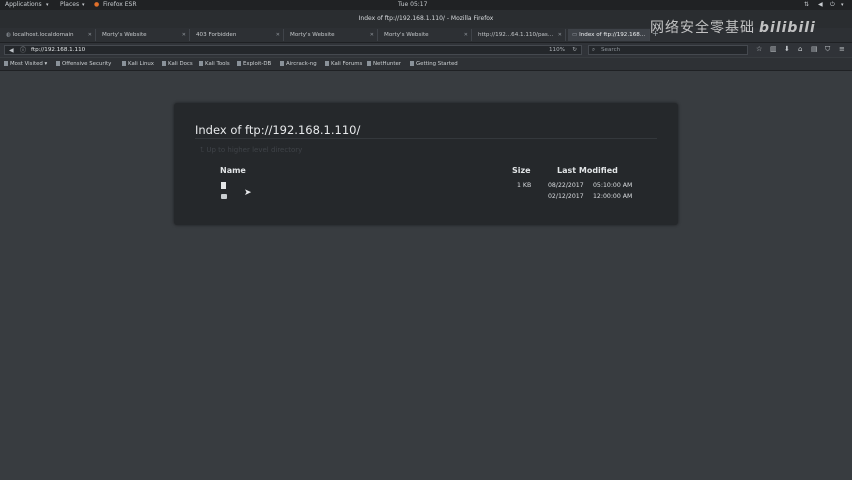  What do you see at coordinates (611, 50) in the screenshot?
I see `search-placeholder: Search` at bounding box center [611, 50].